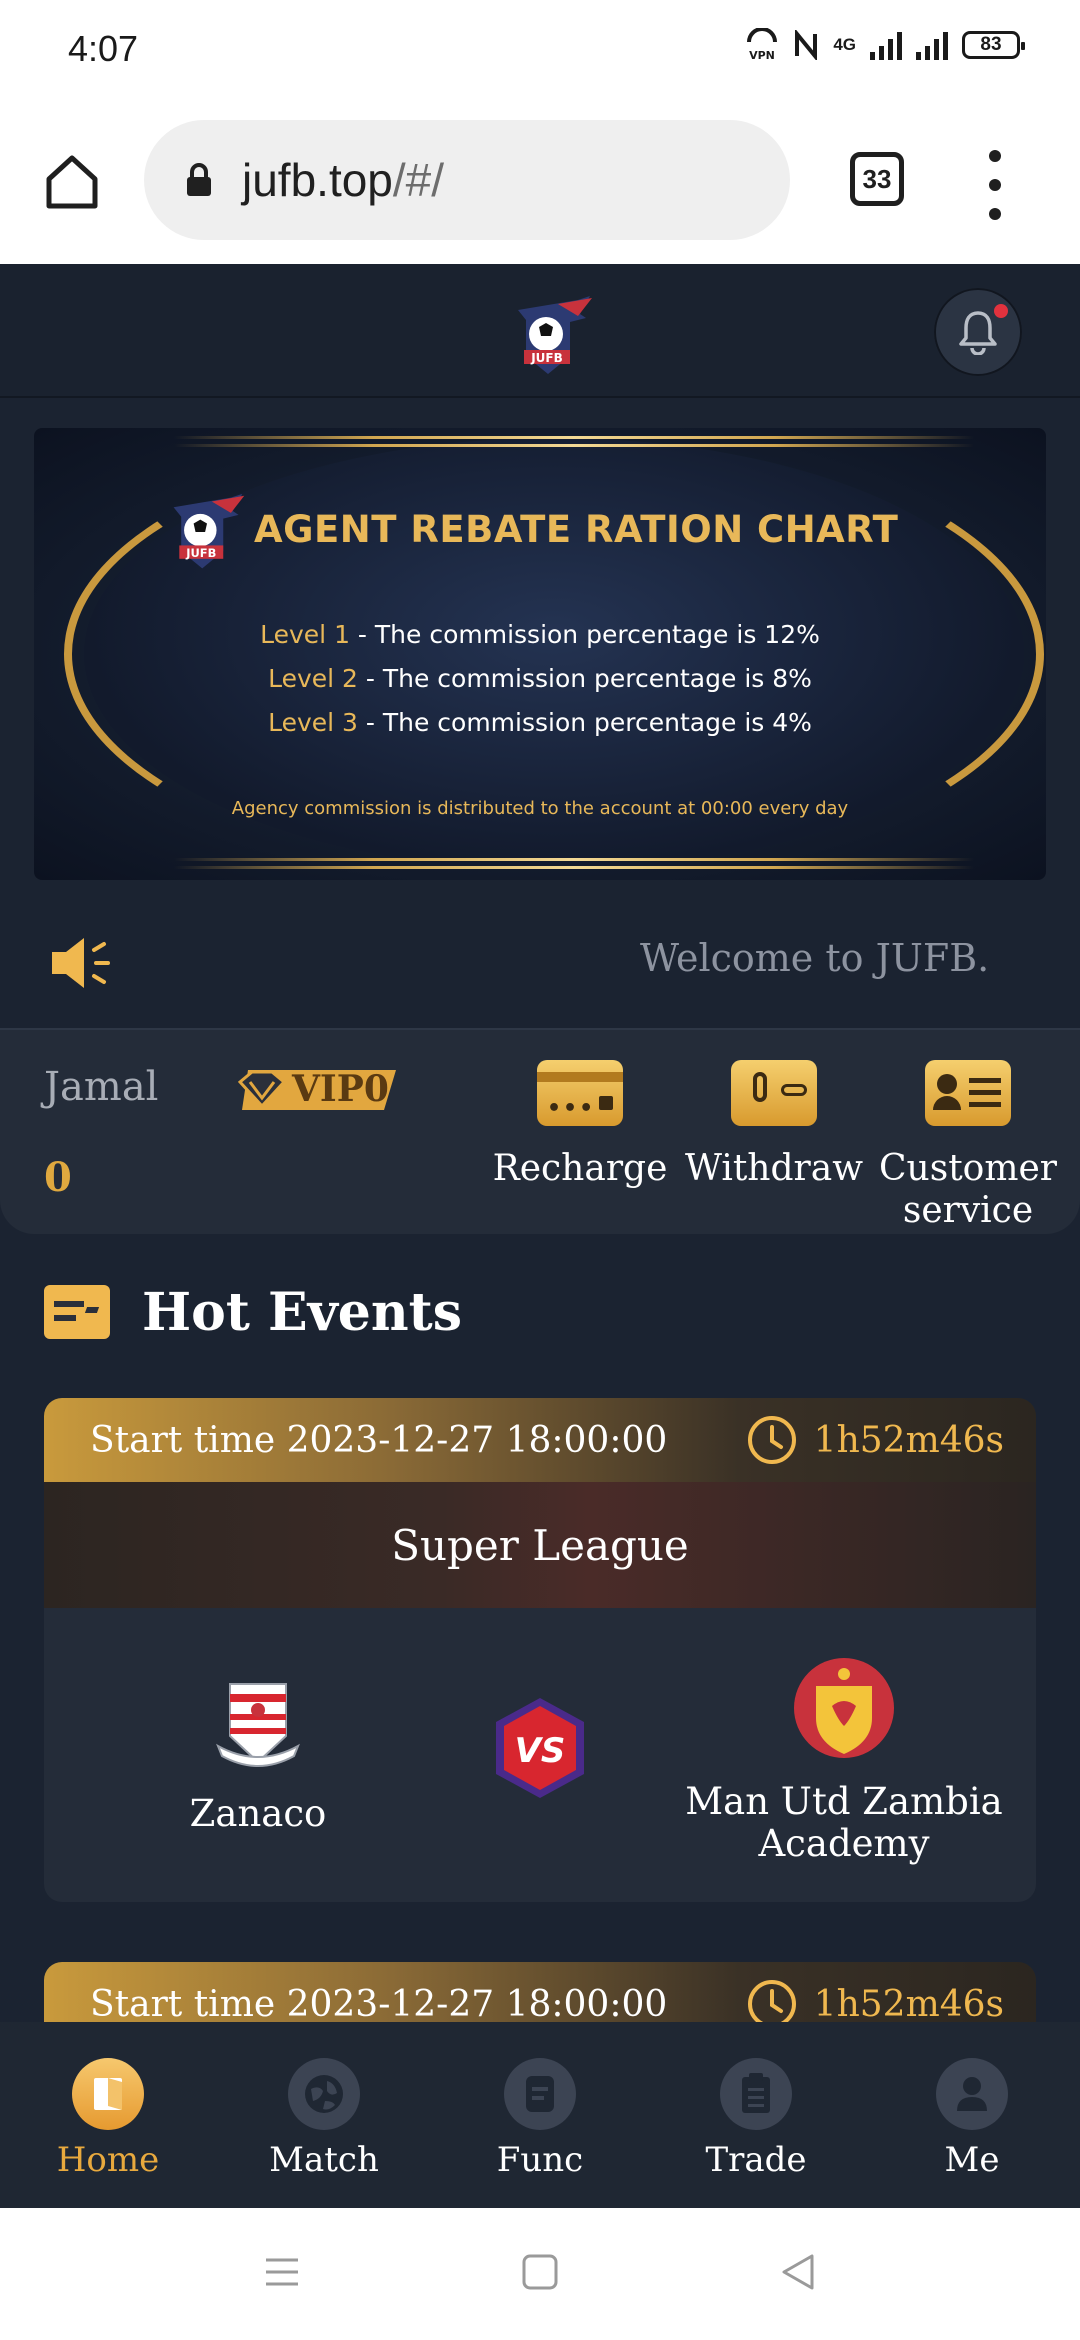 The width and height of the screenshot is (1080, 2340). I want to click on username: Jamal, so click(101, 1087).